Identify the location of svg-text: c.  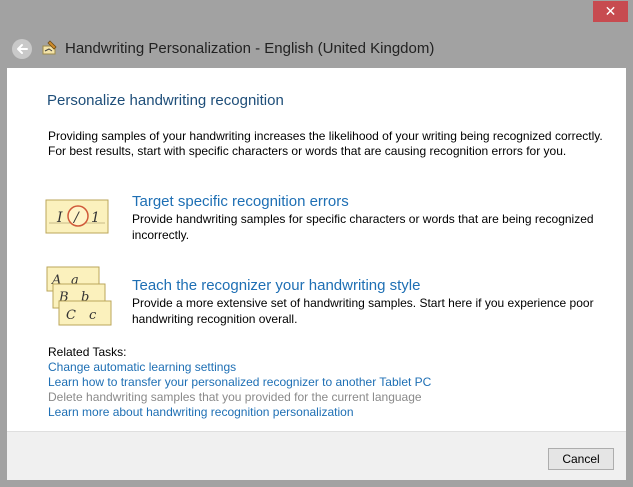
(93, 315).